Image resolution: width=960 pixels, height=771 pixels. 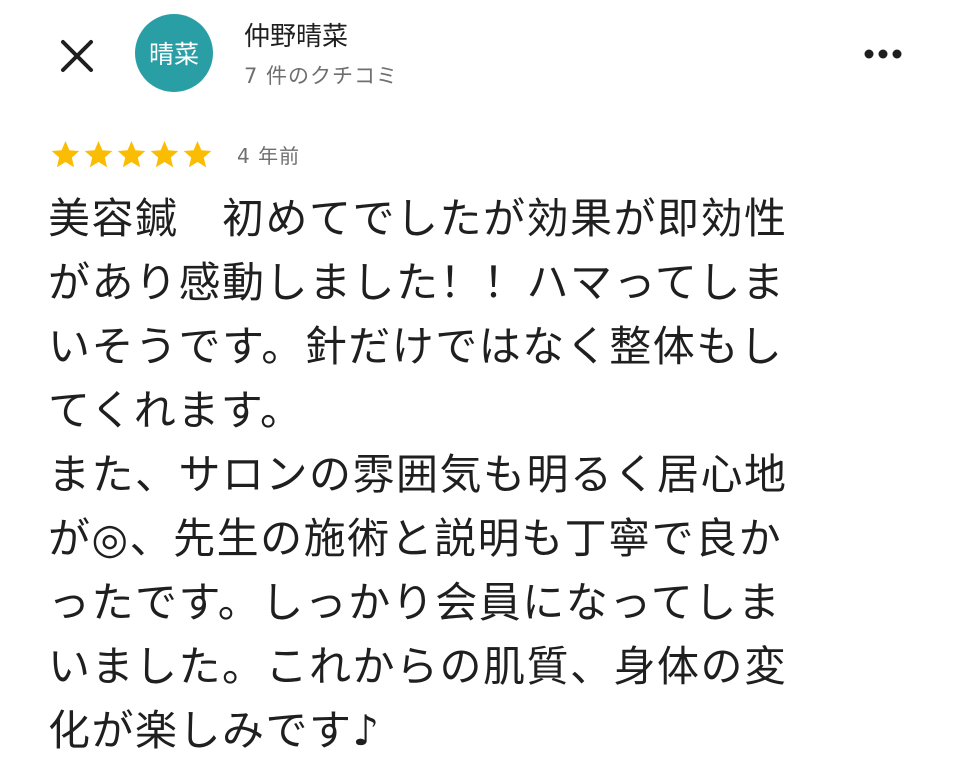 I want to click on review-text-line: があり感動しました！！ハマってしま, so click(x=417, y=282).